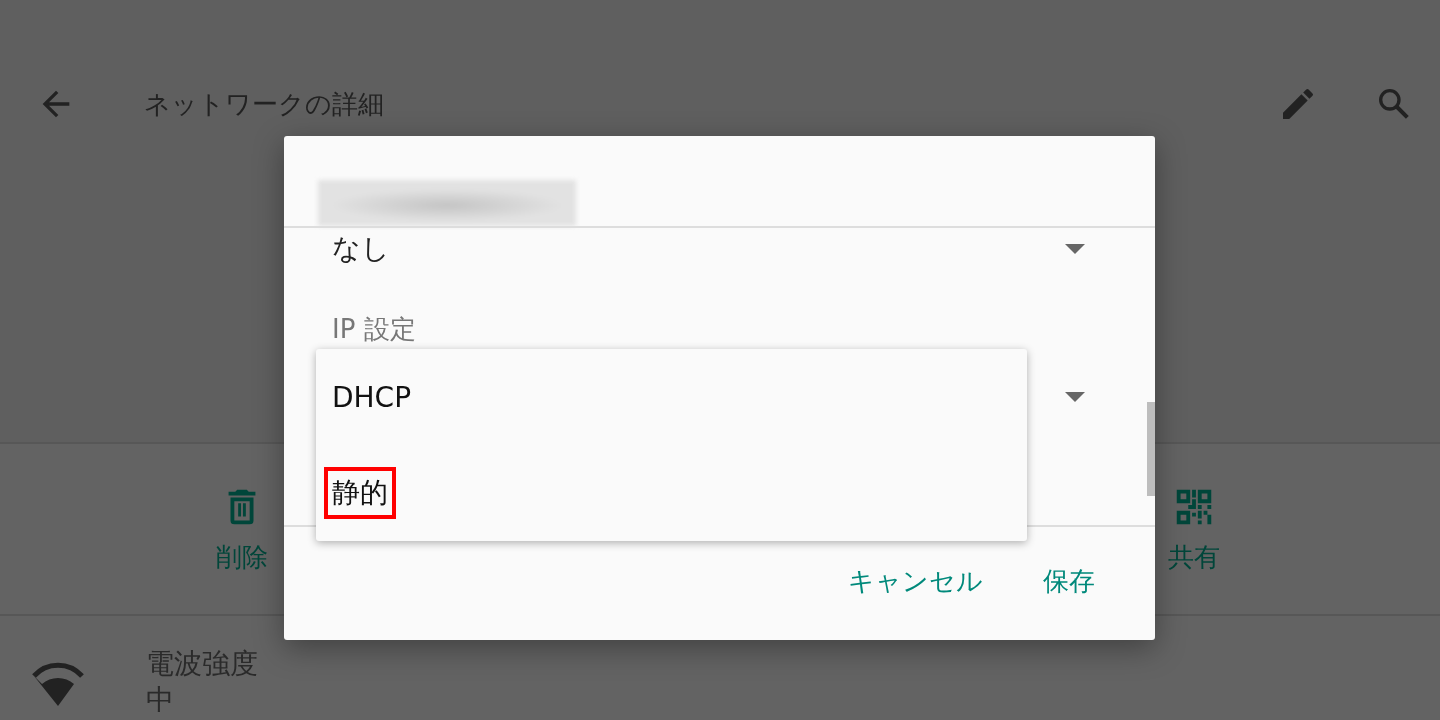 The height and width of the screenshot is (720, 1440). What do you see at coordinates (360, 493) in the screenshot?
I see `menu-item: 静的` at bounding box center [360, 493].